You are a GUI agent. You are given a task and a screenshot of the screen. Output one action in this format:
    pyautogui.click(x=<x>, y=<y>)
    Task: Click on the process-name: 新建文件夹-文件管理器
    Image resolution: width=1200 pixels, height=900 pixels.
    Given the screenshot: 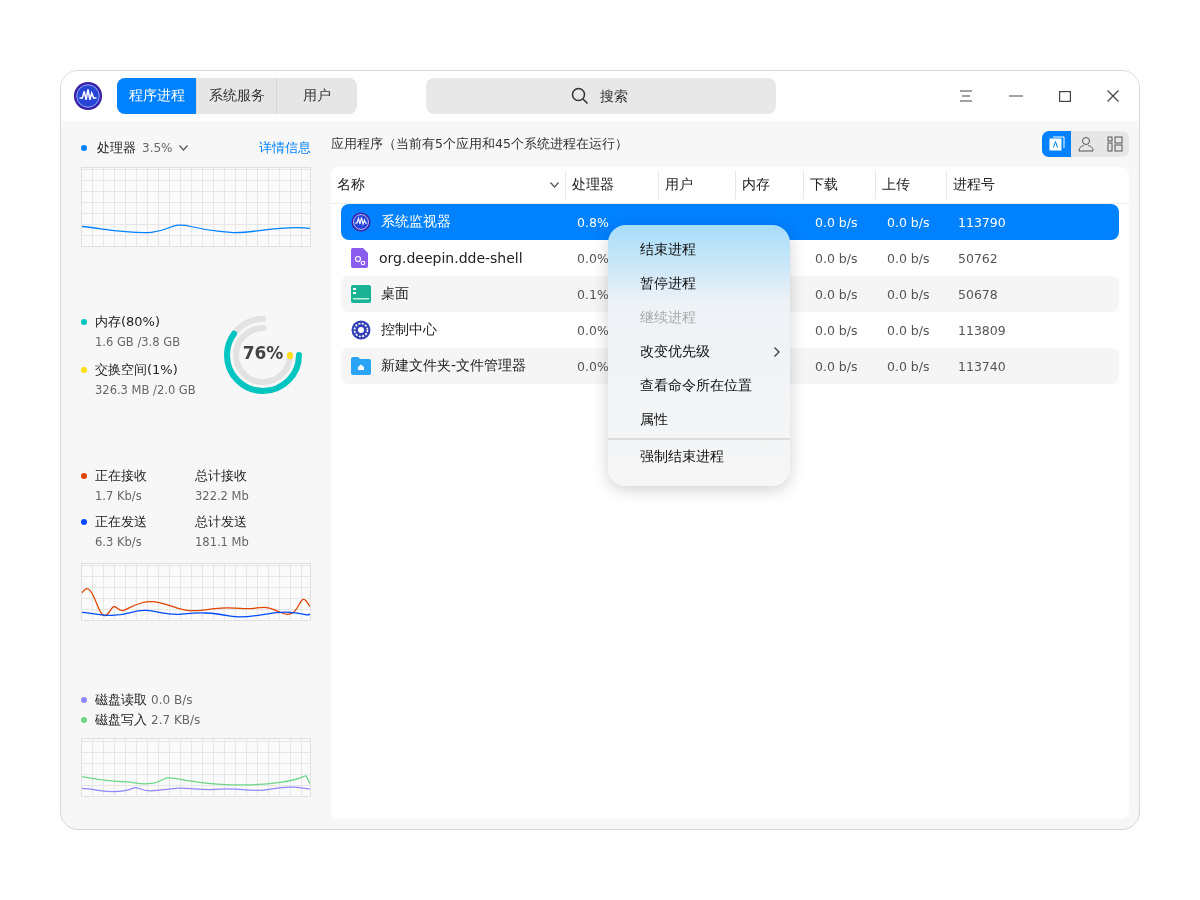 What is the action you would take?
    pyautogui.click(x=454, y=366)
    